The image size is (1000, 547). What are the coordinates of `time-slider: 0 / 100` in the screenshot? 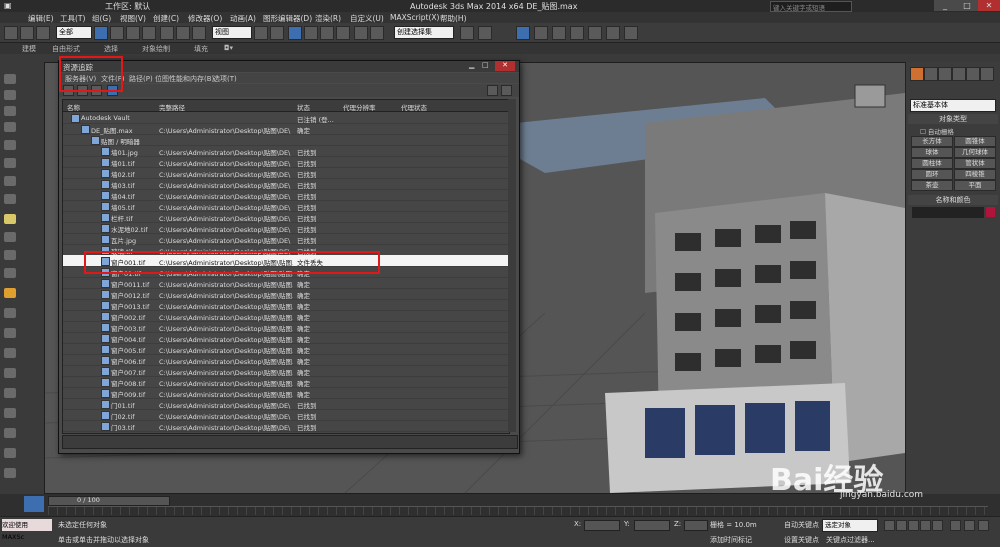 It's located at (109, 501).